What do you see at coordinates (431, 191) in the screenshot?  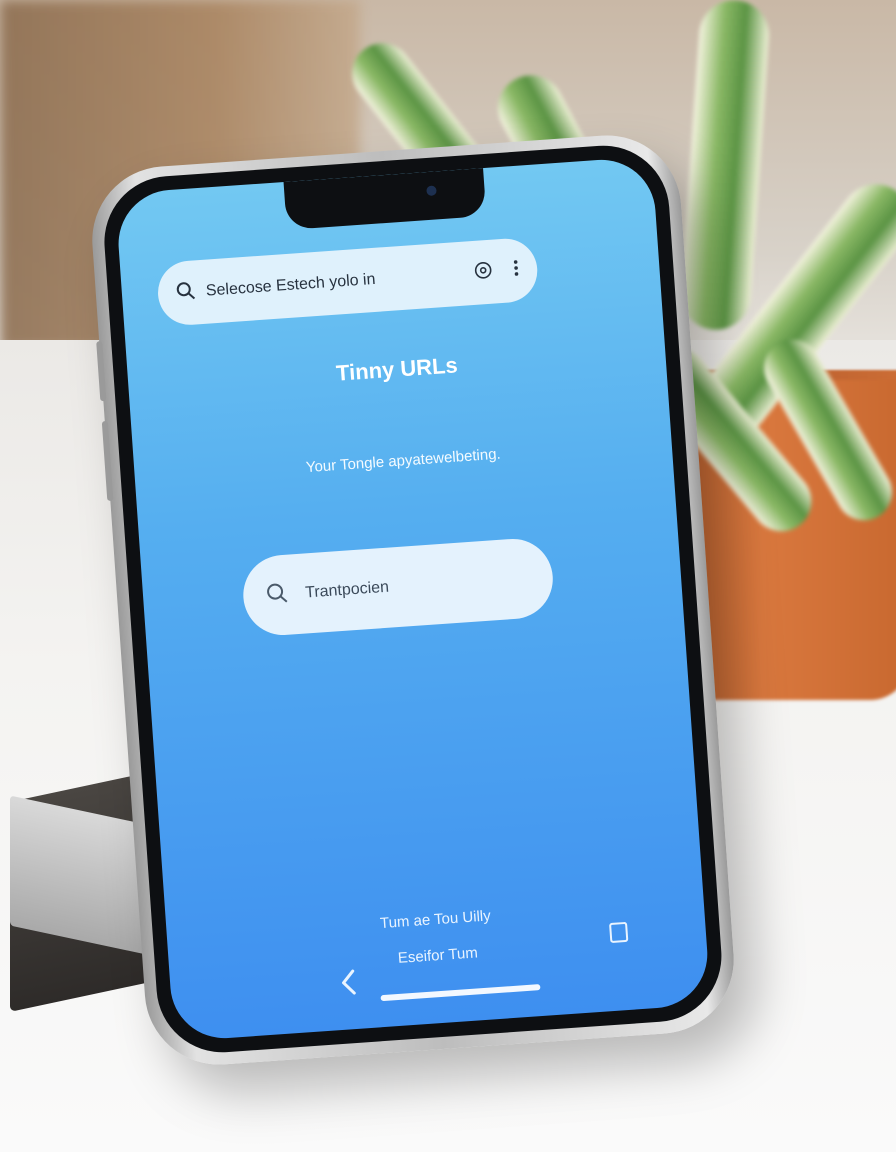 I see `front-camera` at bounding box center [431, 191].